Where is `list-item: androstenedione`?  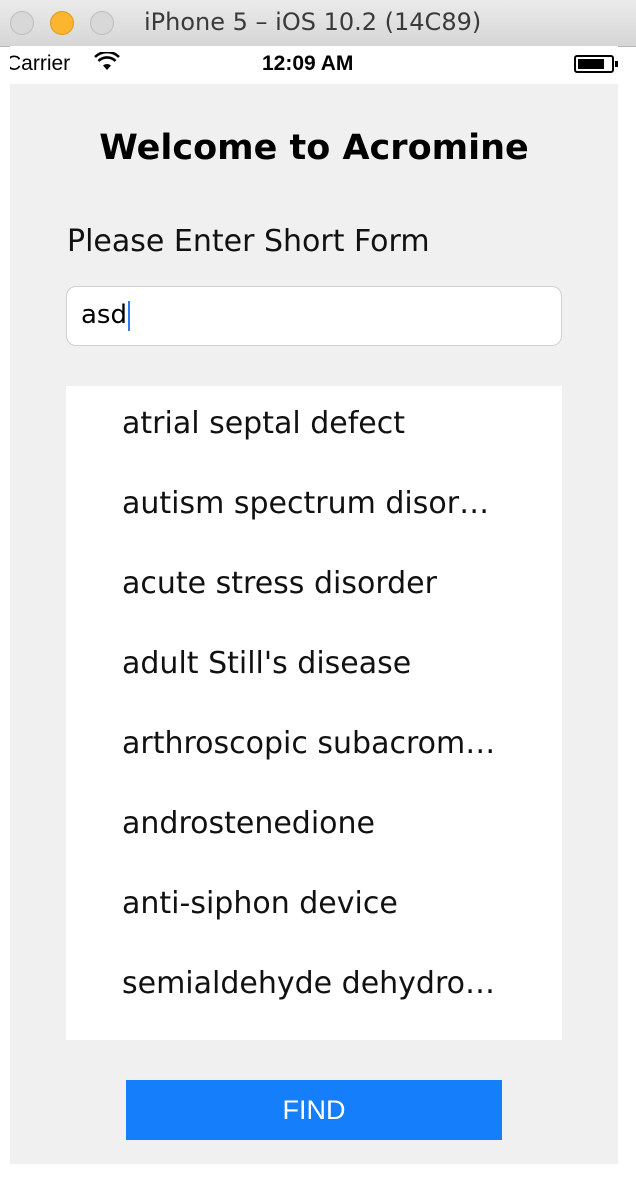
list-item: androstenedione is located at coordinates (314, 826).